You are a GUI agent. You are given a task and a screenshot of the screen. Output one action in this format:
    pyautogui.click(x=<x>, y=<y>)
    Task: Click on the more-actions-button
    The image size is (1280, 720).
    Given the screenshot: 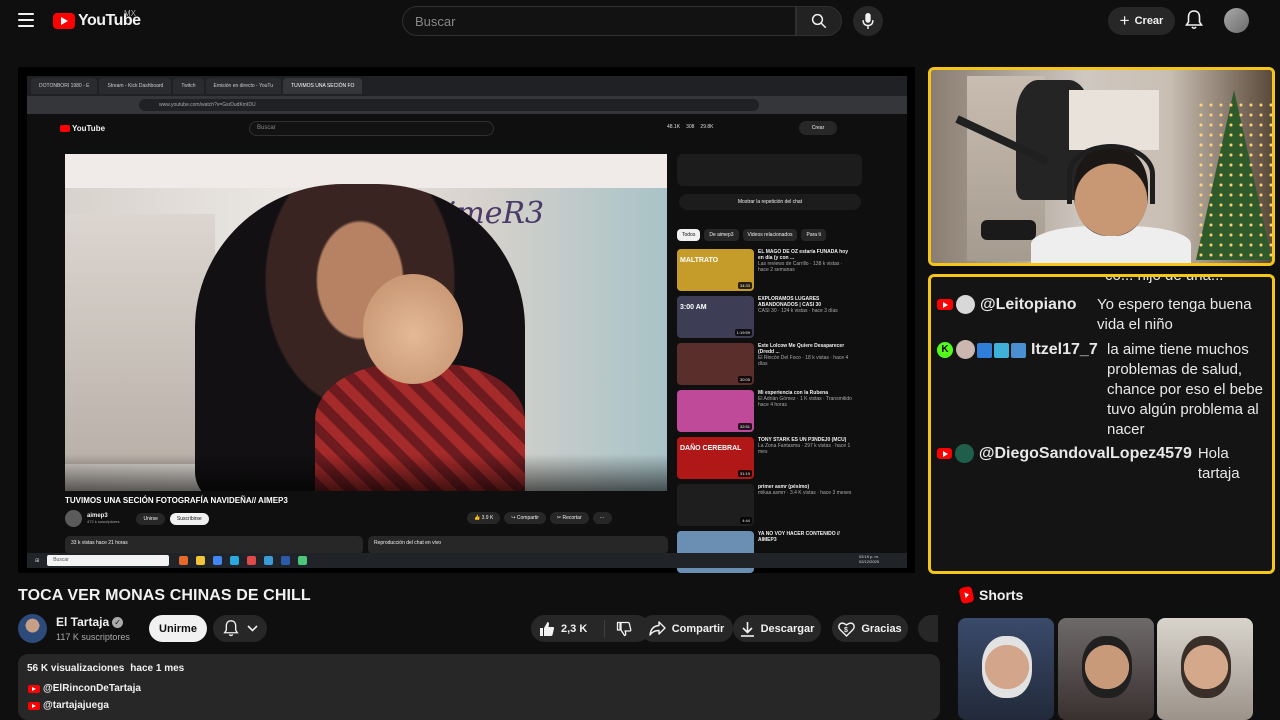 What is the action you would take?
    pyautogui.click(x=928, y=628)
    